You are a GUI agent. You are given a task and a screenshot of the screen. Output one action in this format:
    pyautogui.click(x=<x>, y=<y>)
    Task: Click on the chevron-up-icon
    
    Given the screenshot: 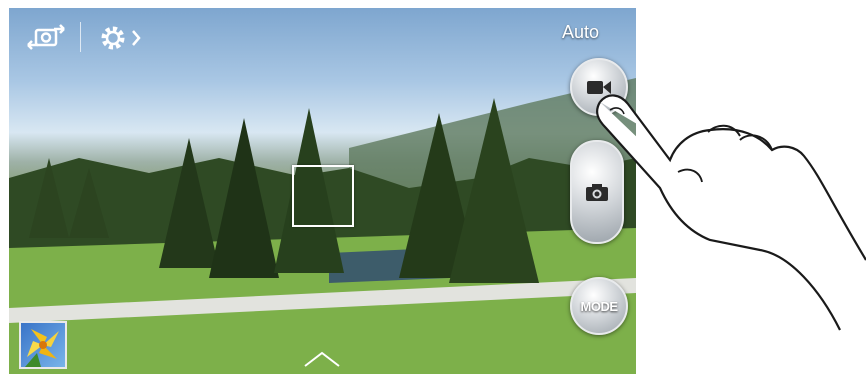 What is the action you would take?
    pyautogui.click(x=322, y=358)
    